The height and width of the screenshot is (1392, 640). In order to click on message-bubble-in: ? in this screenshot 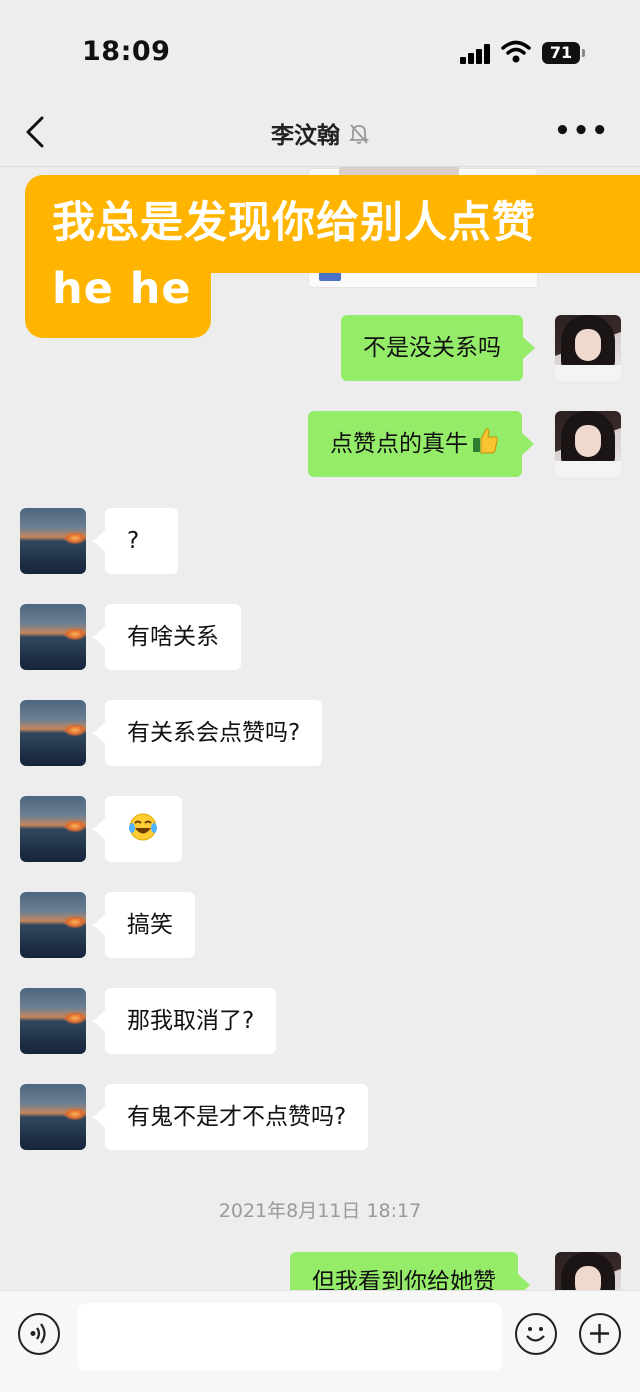, I will do `click(135, 541)`.